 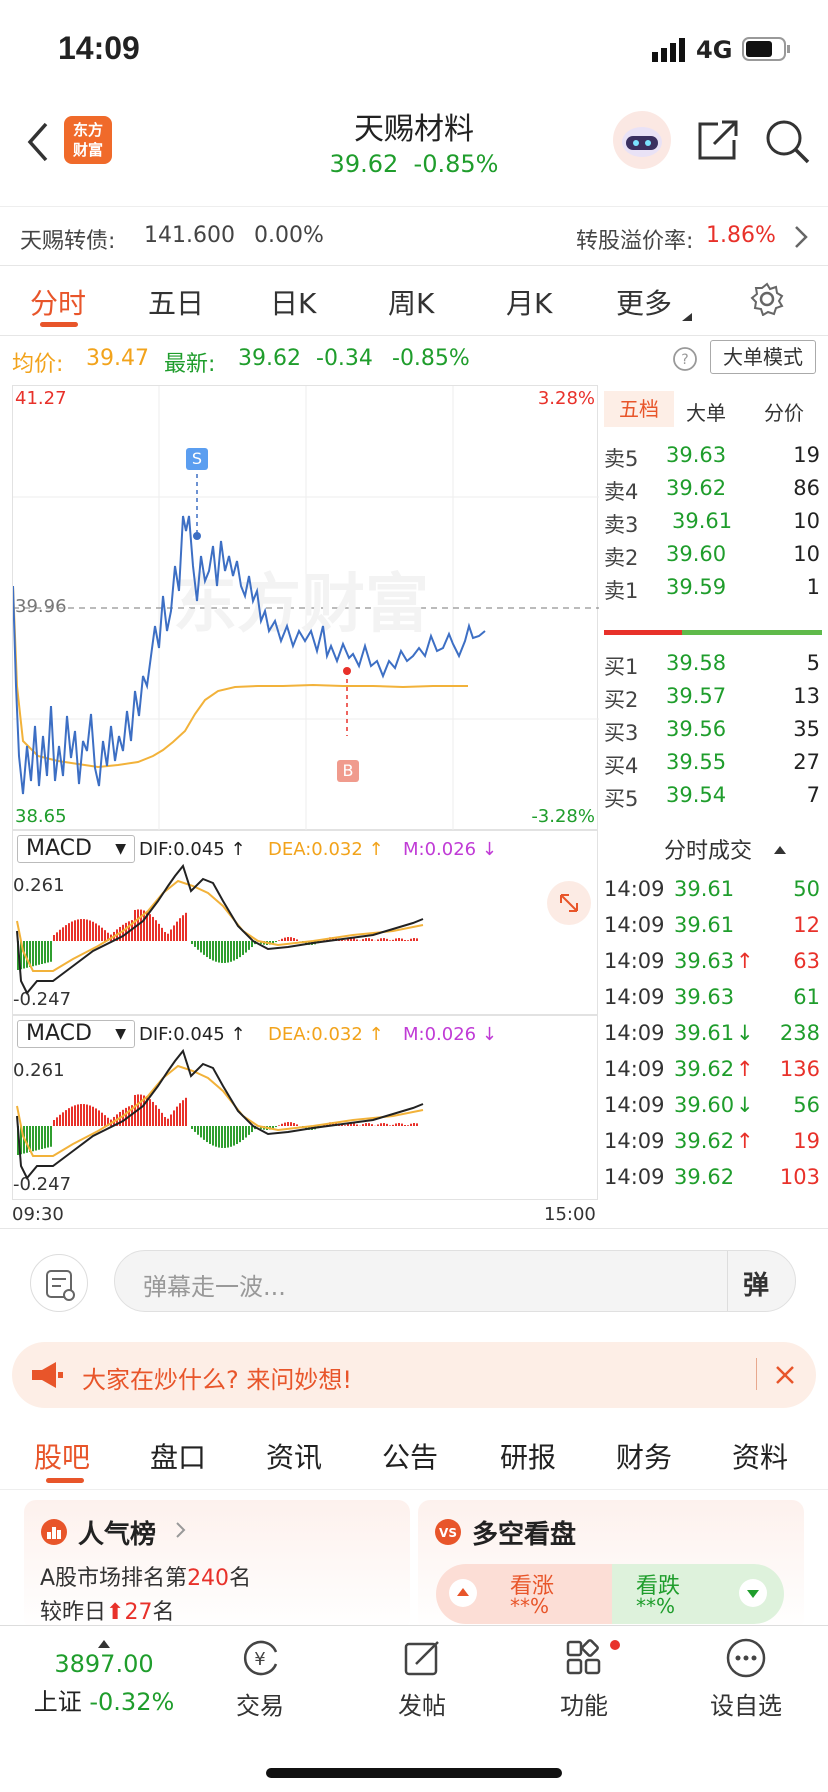 I want to click on tab-profile: 资料, so click(x=760, y=1456).